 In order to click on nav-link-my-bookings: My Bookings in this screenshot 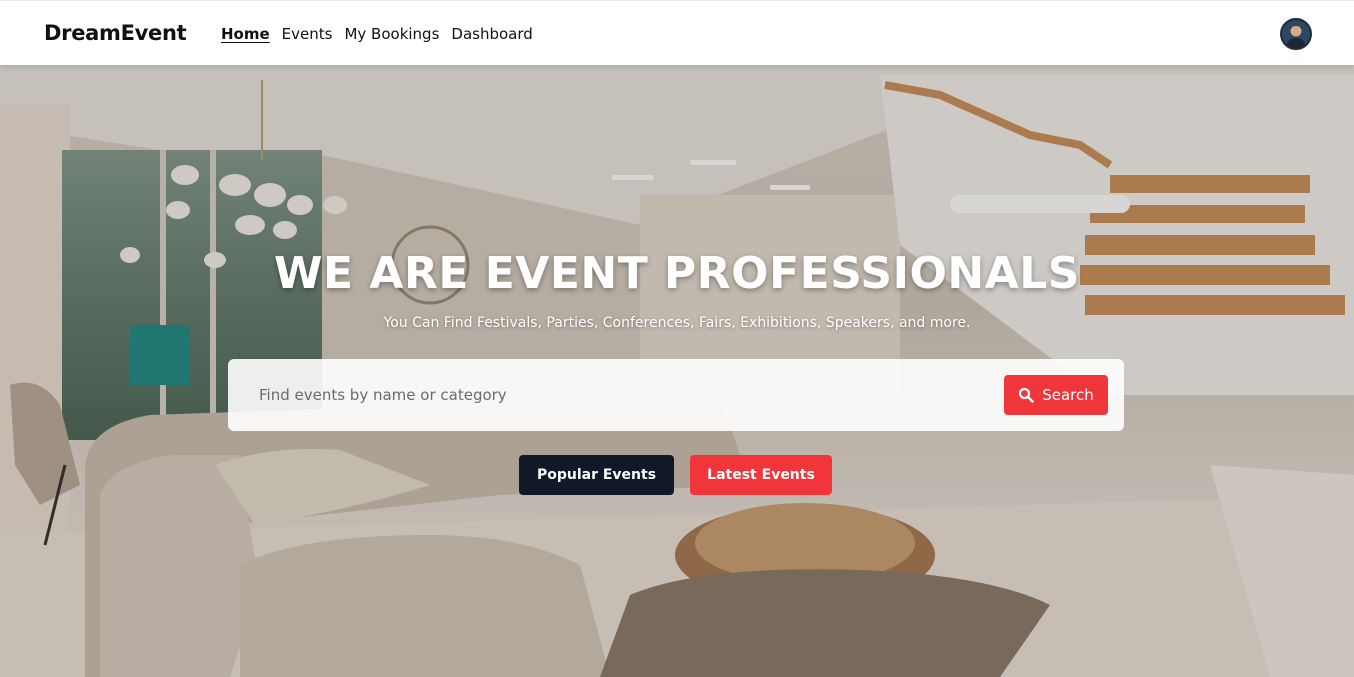, I will do `click(391, 34)`.